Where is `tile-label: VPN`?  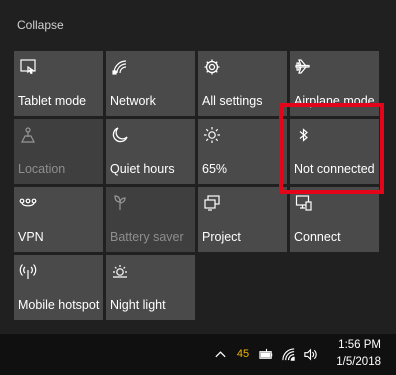
tile-label: VPN is located at coordinates (31, 237).